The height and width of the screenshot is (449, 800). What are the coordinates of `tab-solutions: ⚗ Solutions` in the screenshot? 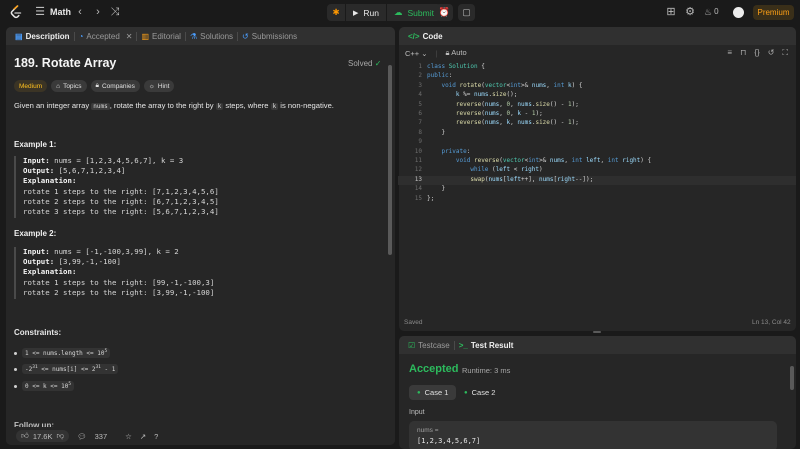 It's located at (211, 36).